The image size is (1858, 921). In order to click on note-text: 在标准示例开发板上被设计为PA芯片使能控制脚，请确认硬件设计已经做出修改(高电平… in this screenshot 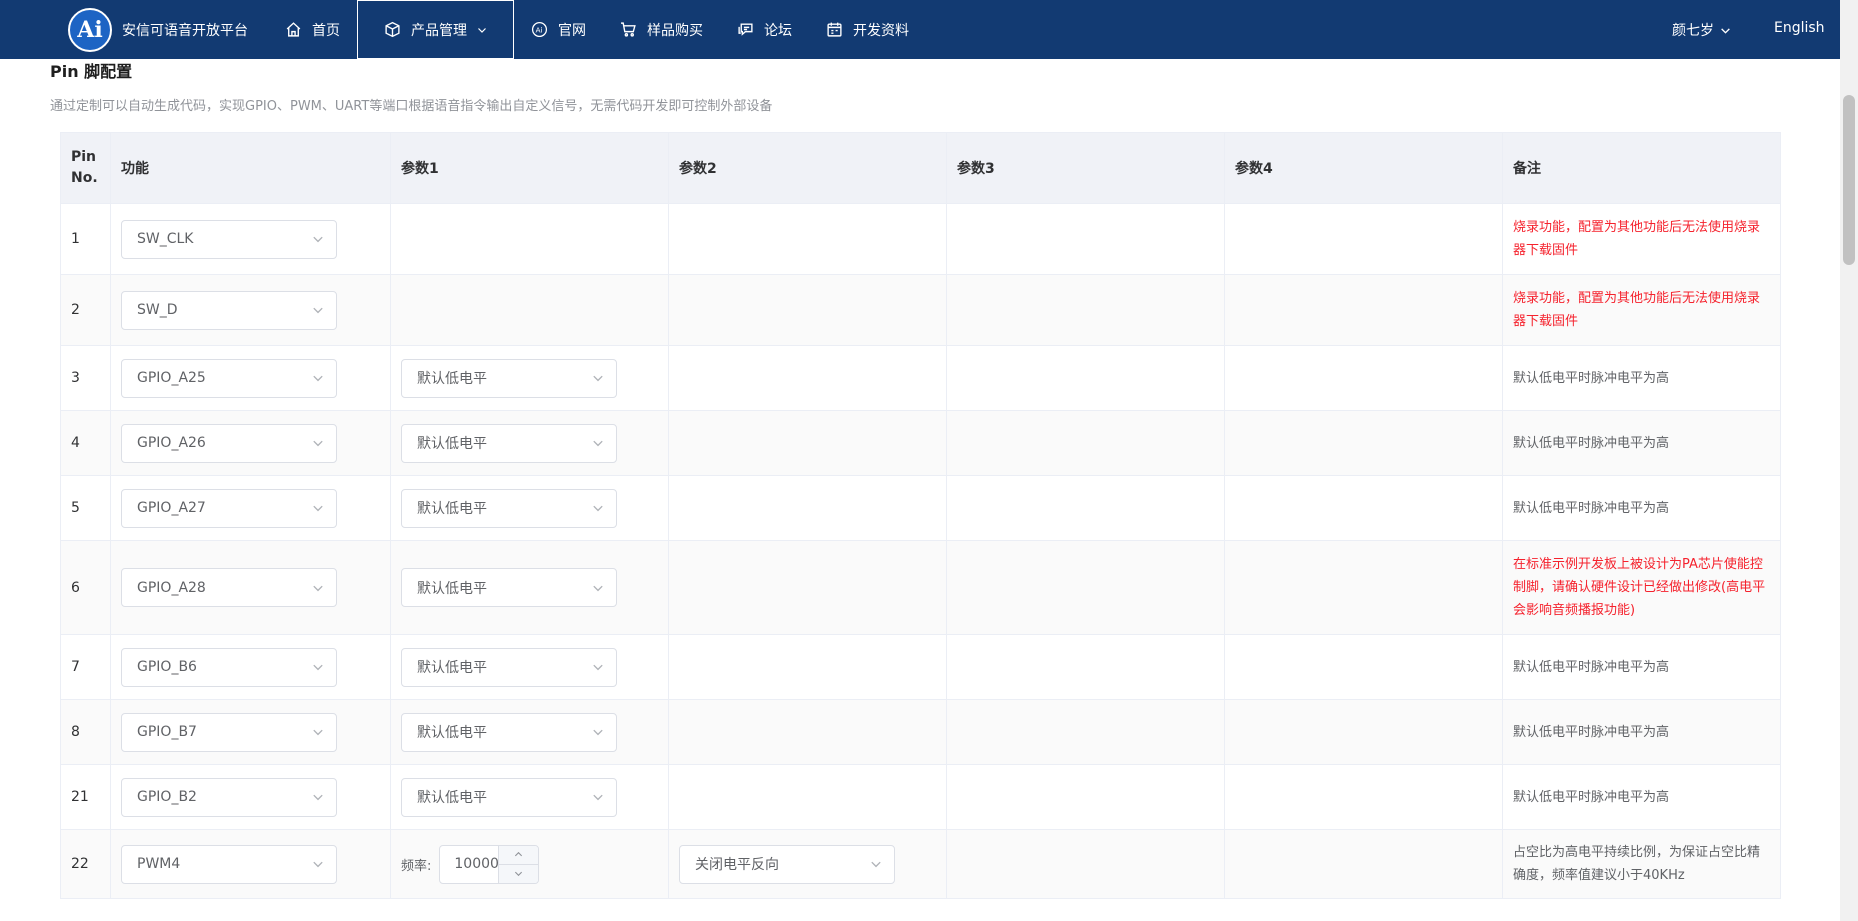, I will do `click(1639, 587)`.